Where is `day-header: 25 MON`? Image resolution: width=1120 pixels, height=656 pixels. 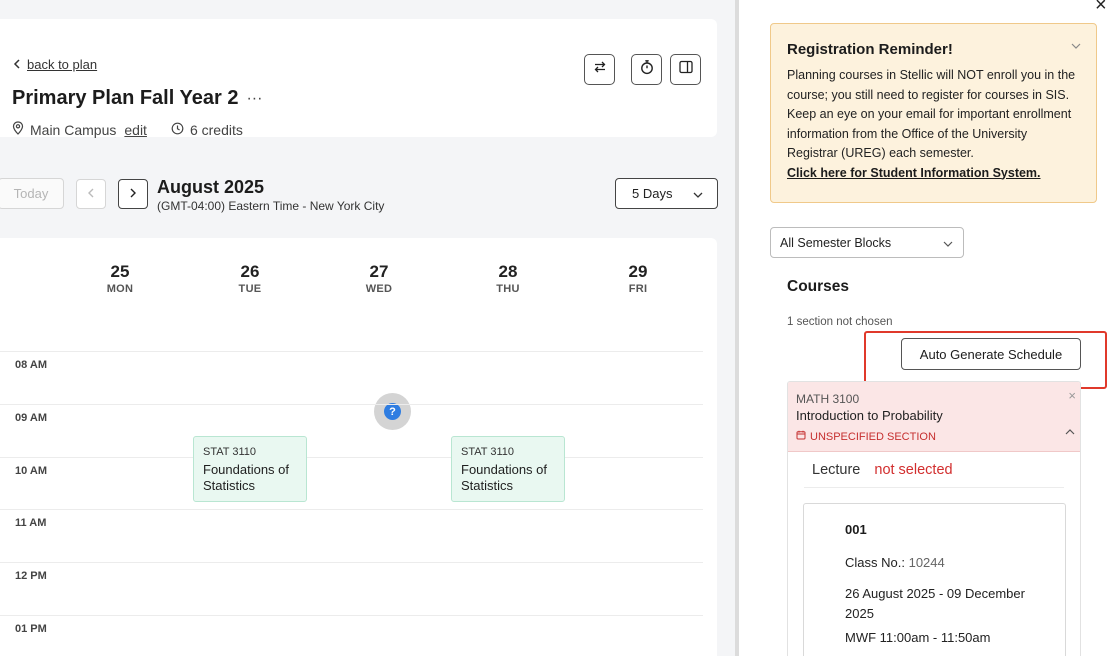
day-header: 25 MON is located at coordinates (120, 278).